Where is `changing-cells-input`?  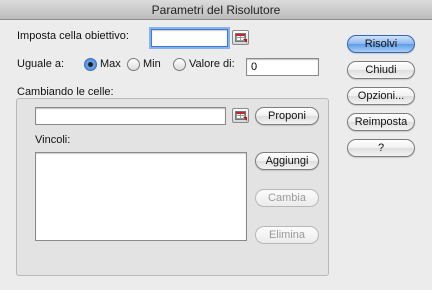 changing-cells-input is located at coordinates (130, 116).